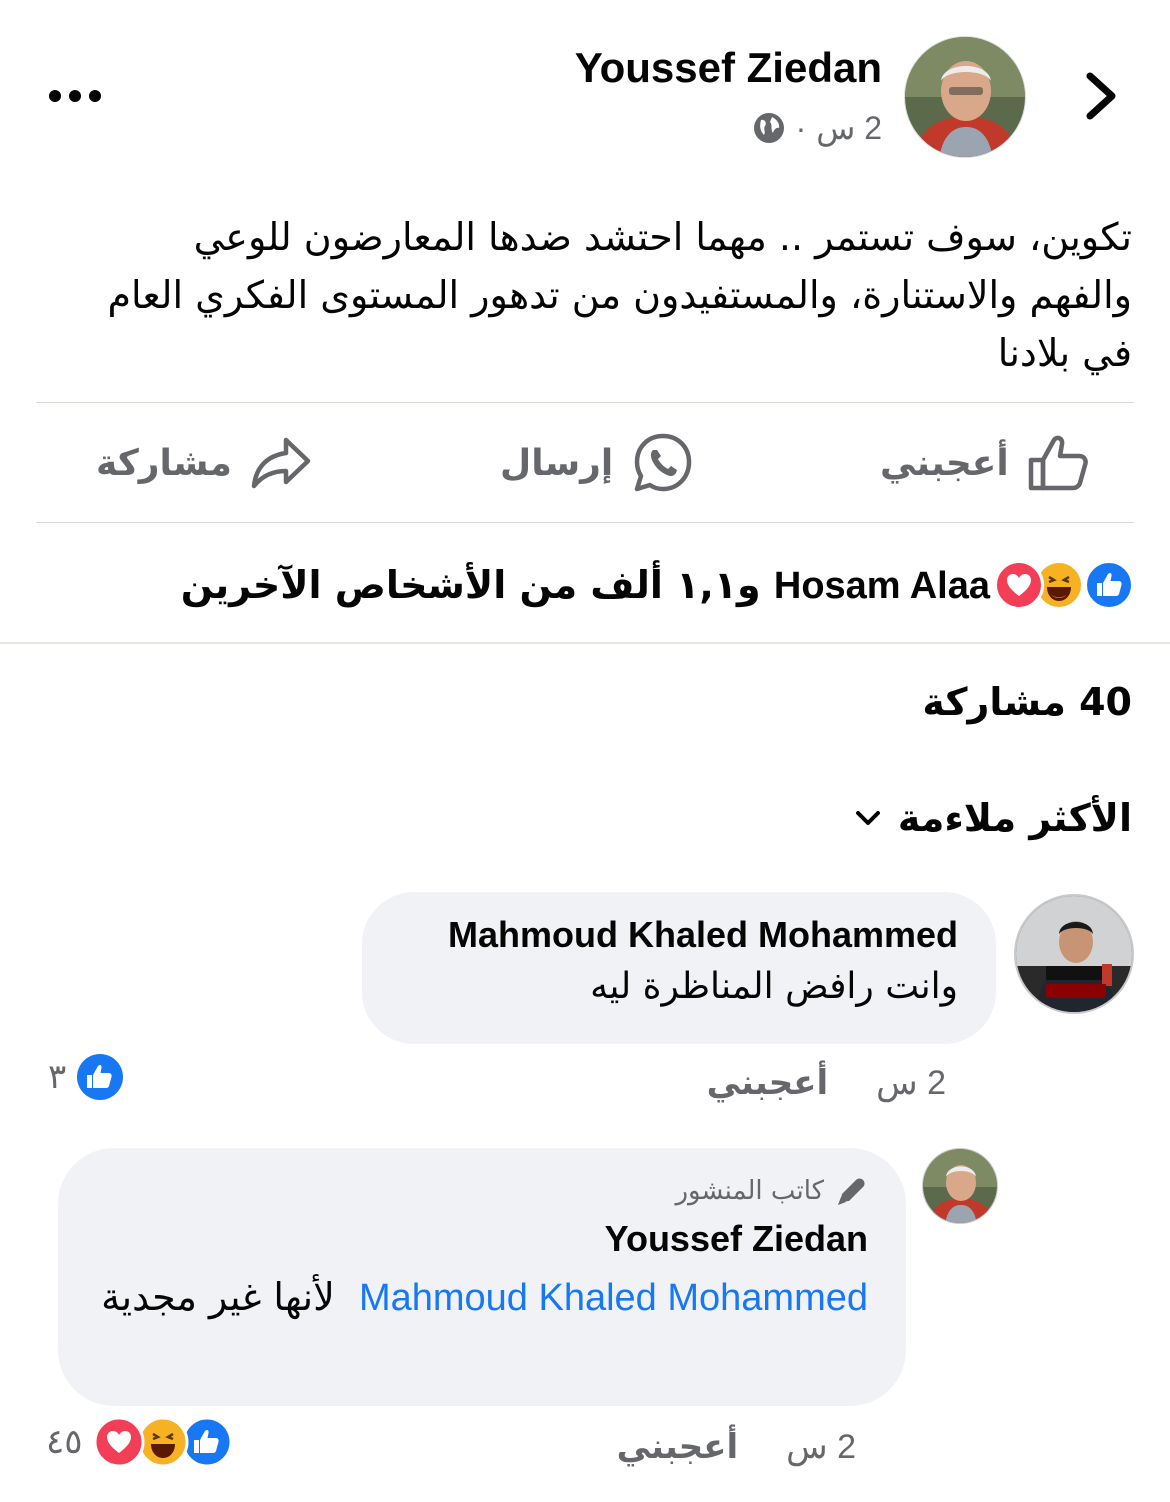 The image size is (1170, 1502). What do you see at coordinates (1058, 463) in the screenshot?
I see `thumbs-up-icon` at bounding box center [1058, 463].